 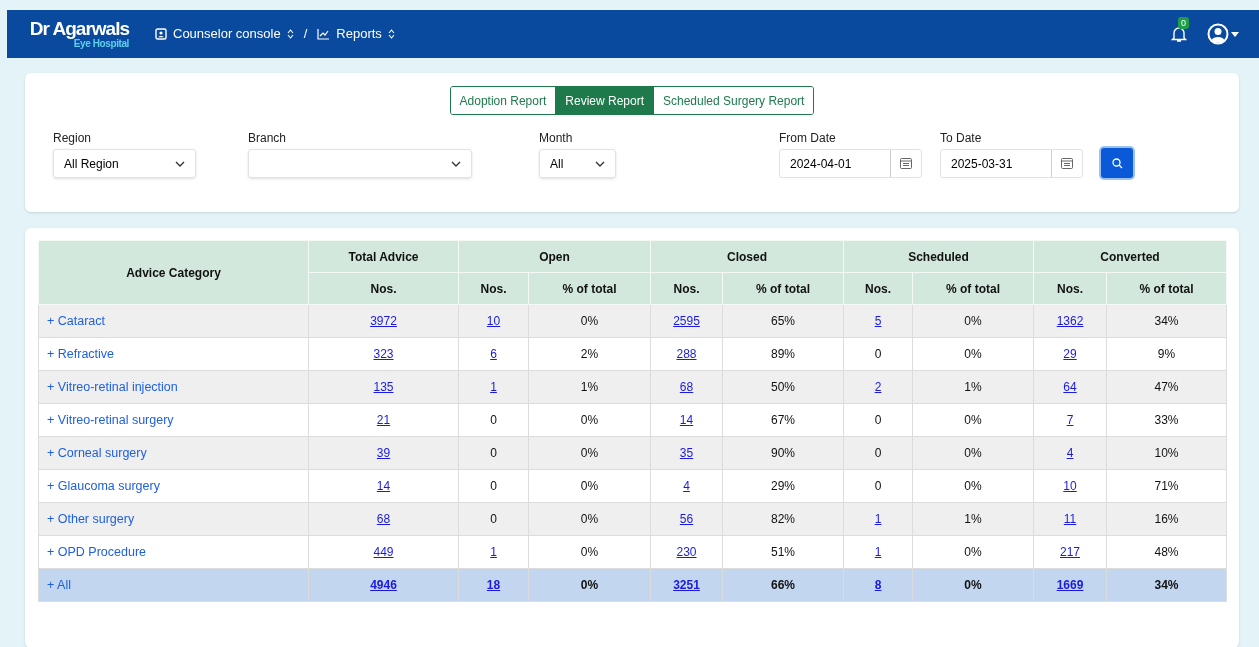 I want to click on count-link: 64, so click(x=1070, y=387).